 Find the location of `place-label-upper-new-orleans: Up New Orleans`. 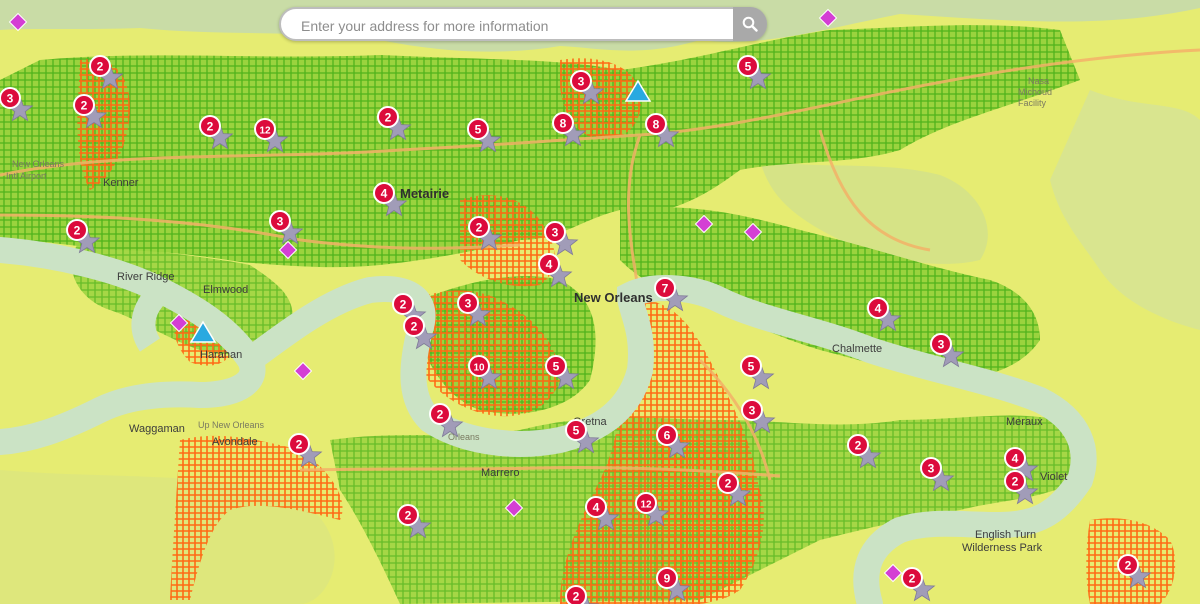

place-label-upper-new-orleans: Up New Orleans is located at coordinates (231, 425).